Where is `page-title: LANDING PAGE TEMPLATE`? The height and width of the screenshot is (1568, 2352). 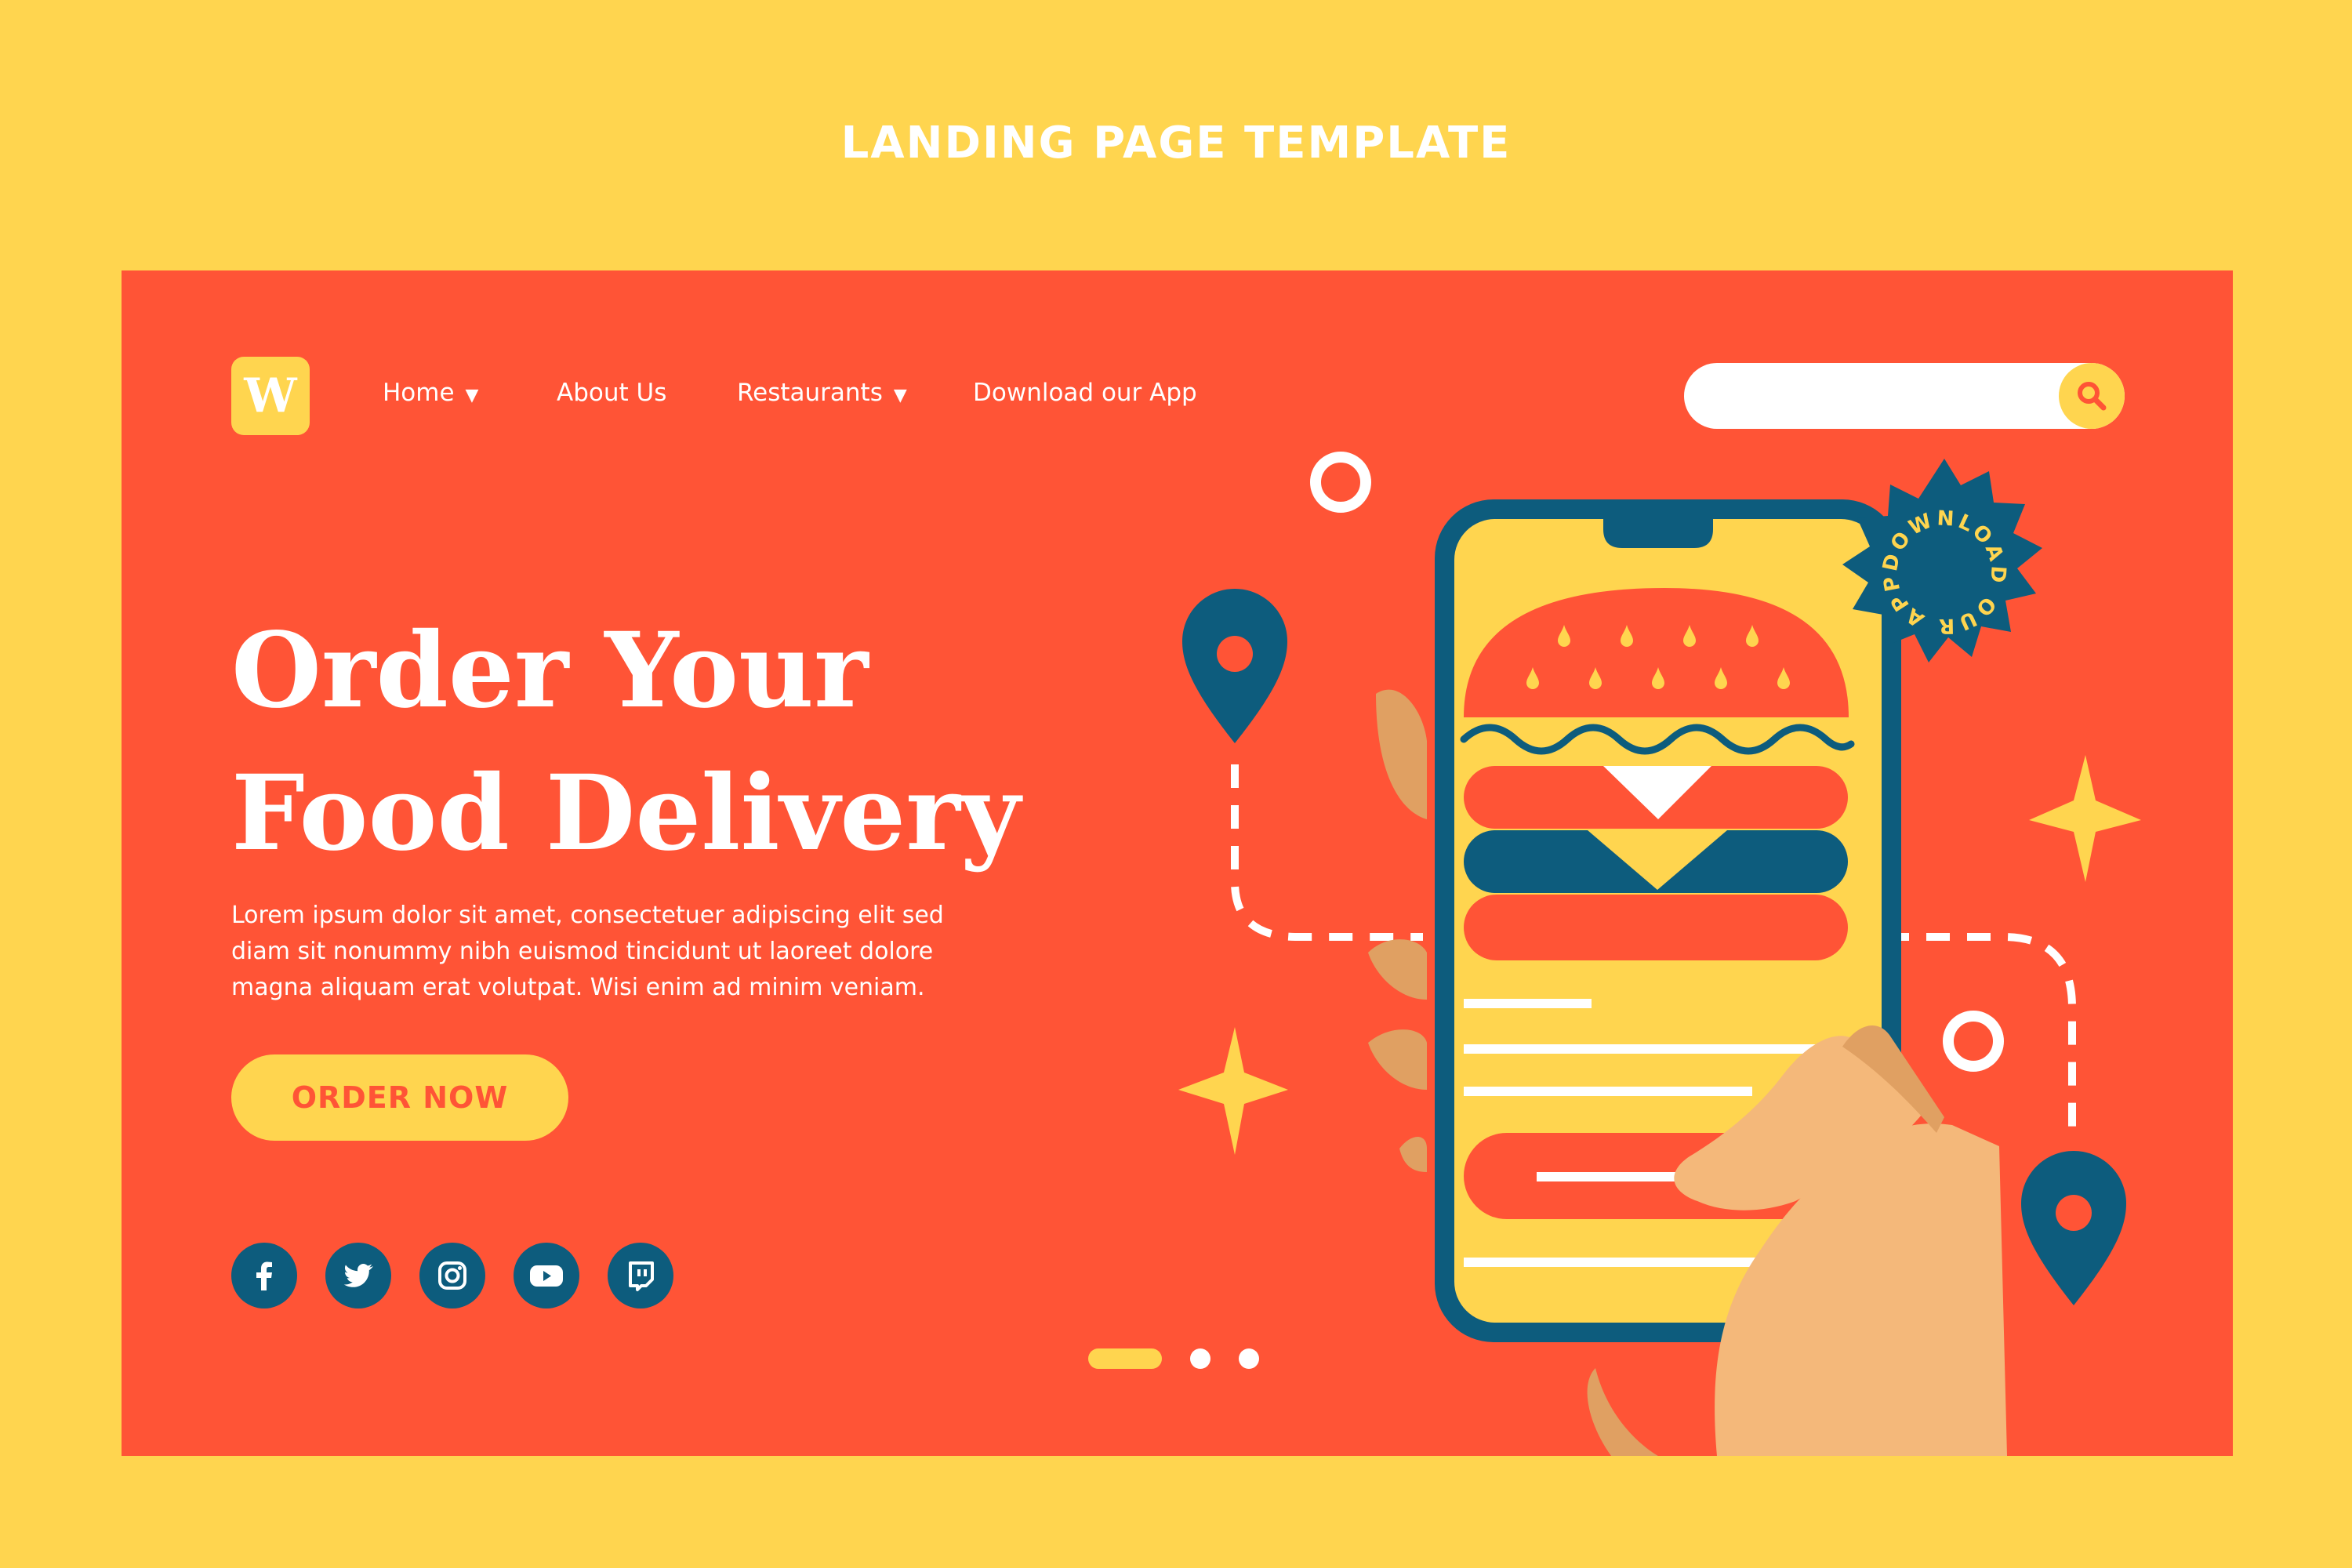 page-title: LANDING PAGE TEMPLATE is located at coordinates (1176, 143).